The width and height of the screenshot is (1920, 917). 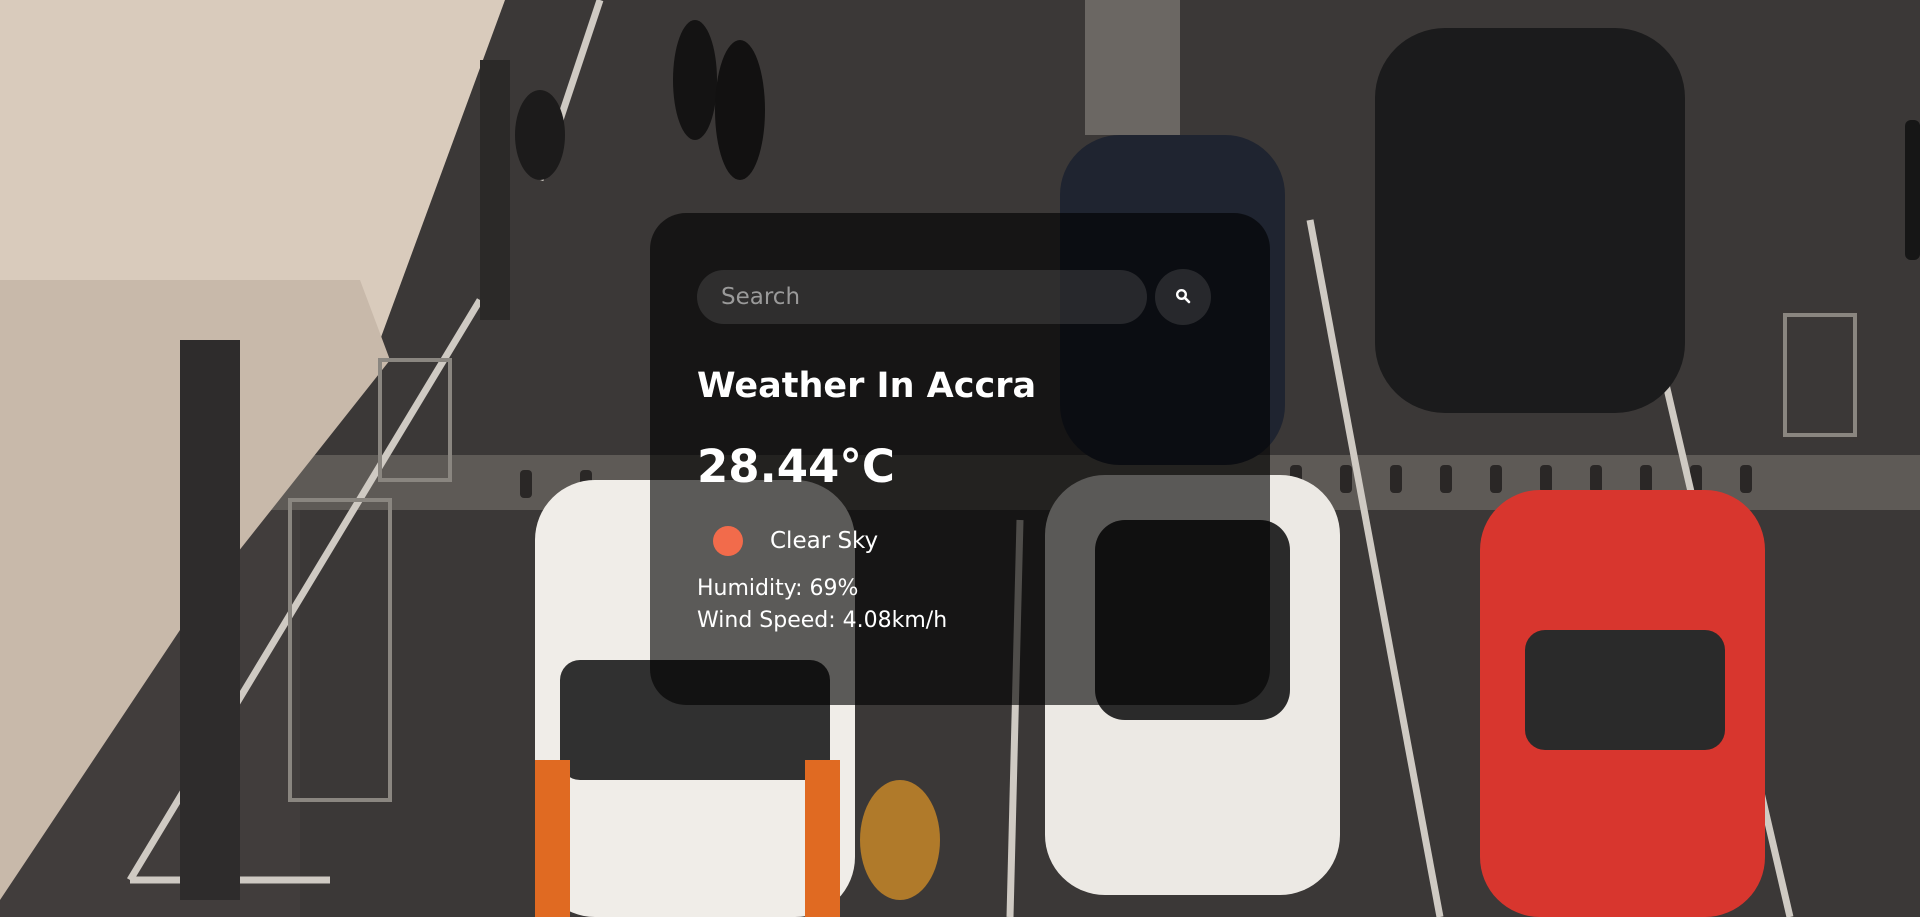 I want to click on search-button, so click(x=1183, y=297).